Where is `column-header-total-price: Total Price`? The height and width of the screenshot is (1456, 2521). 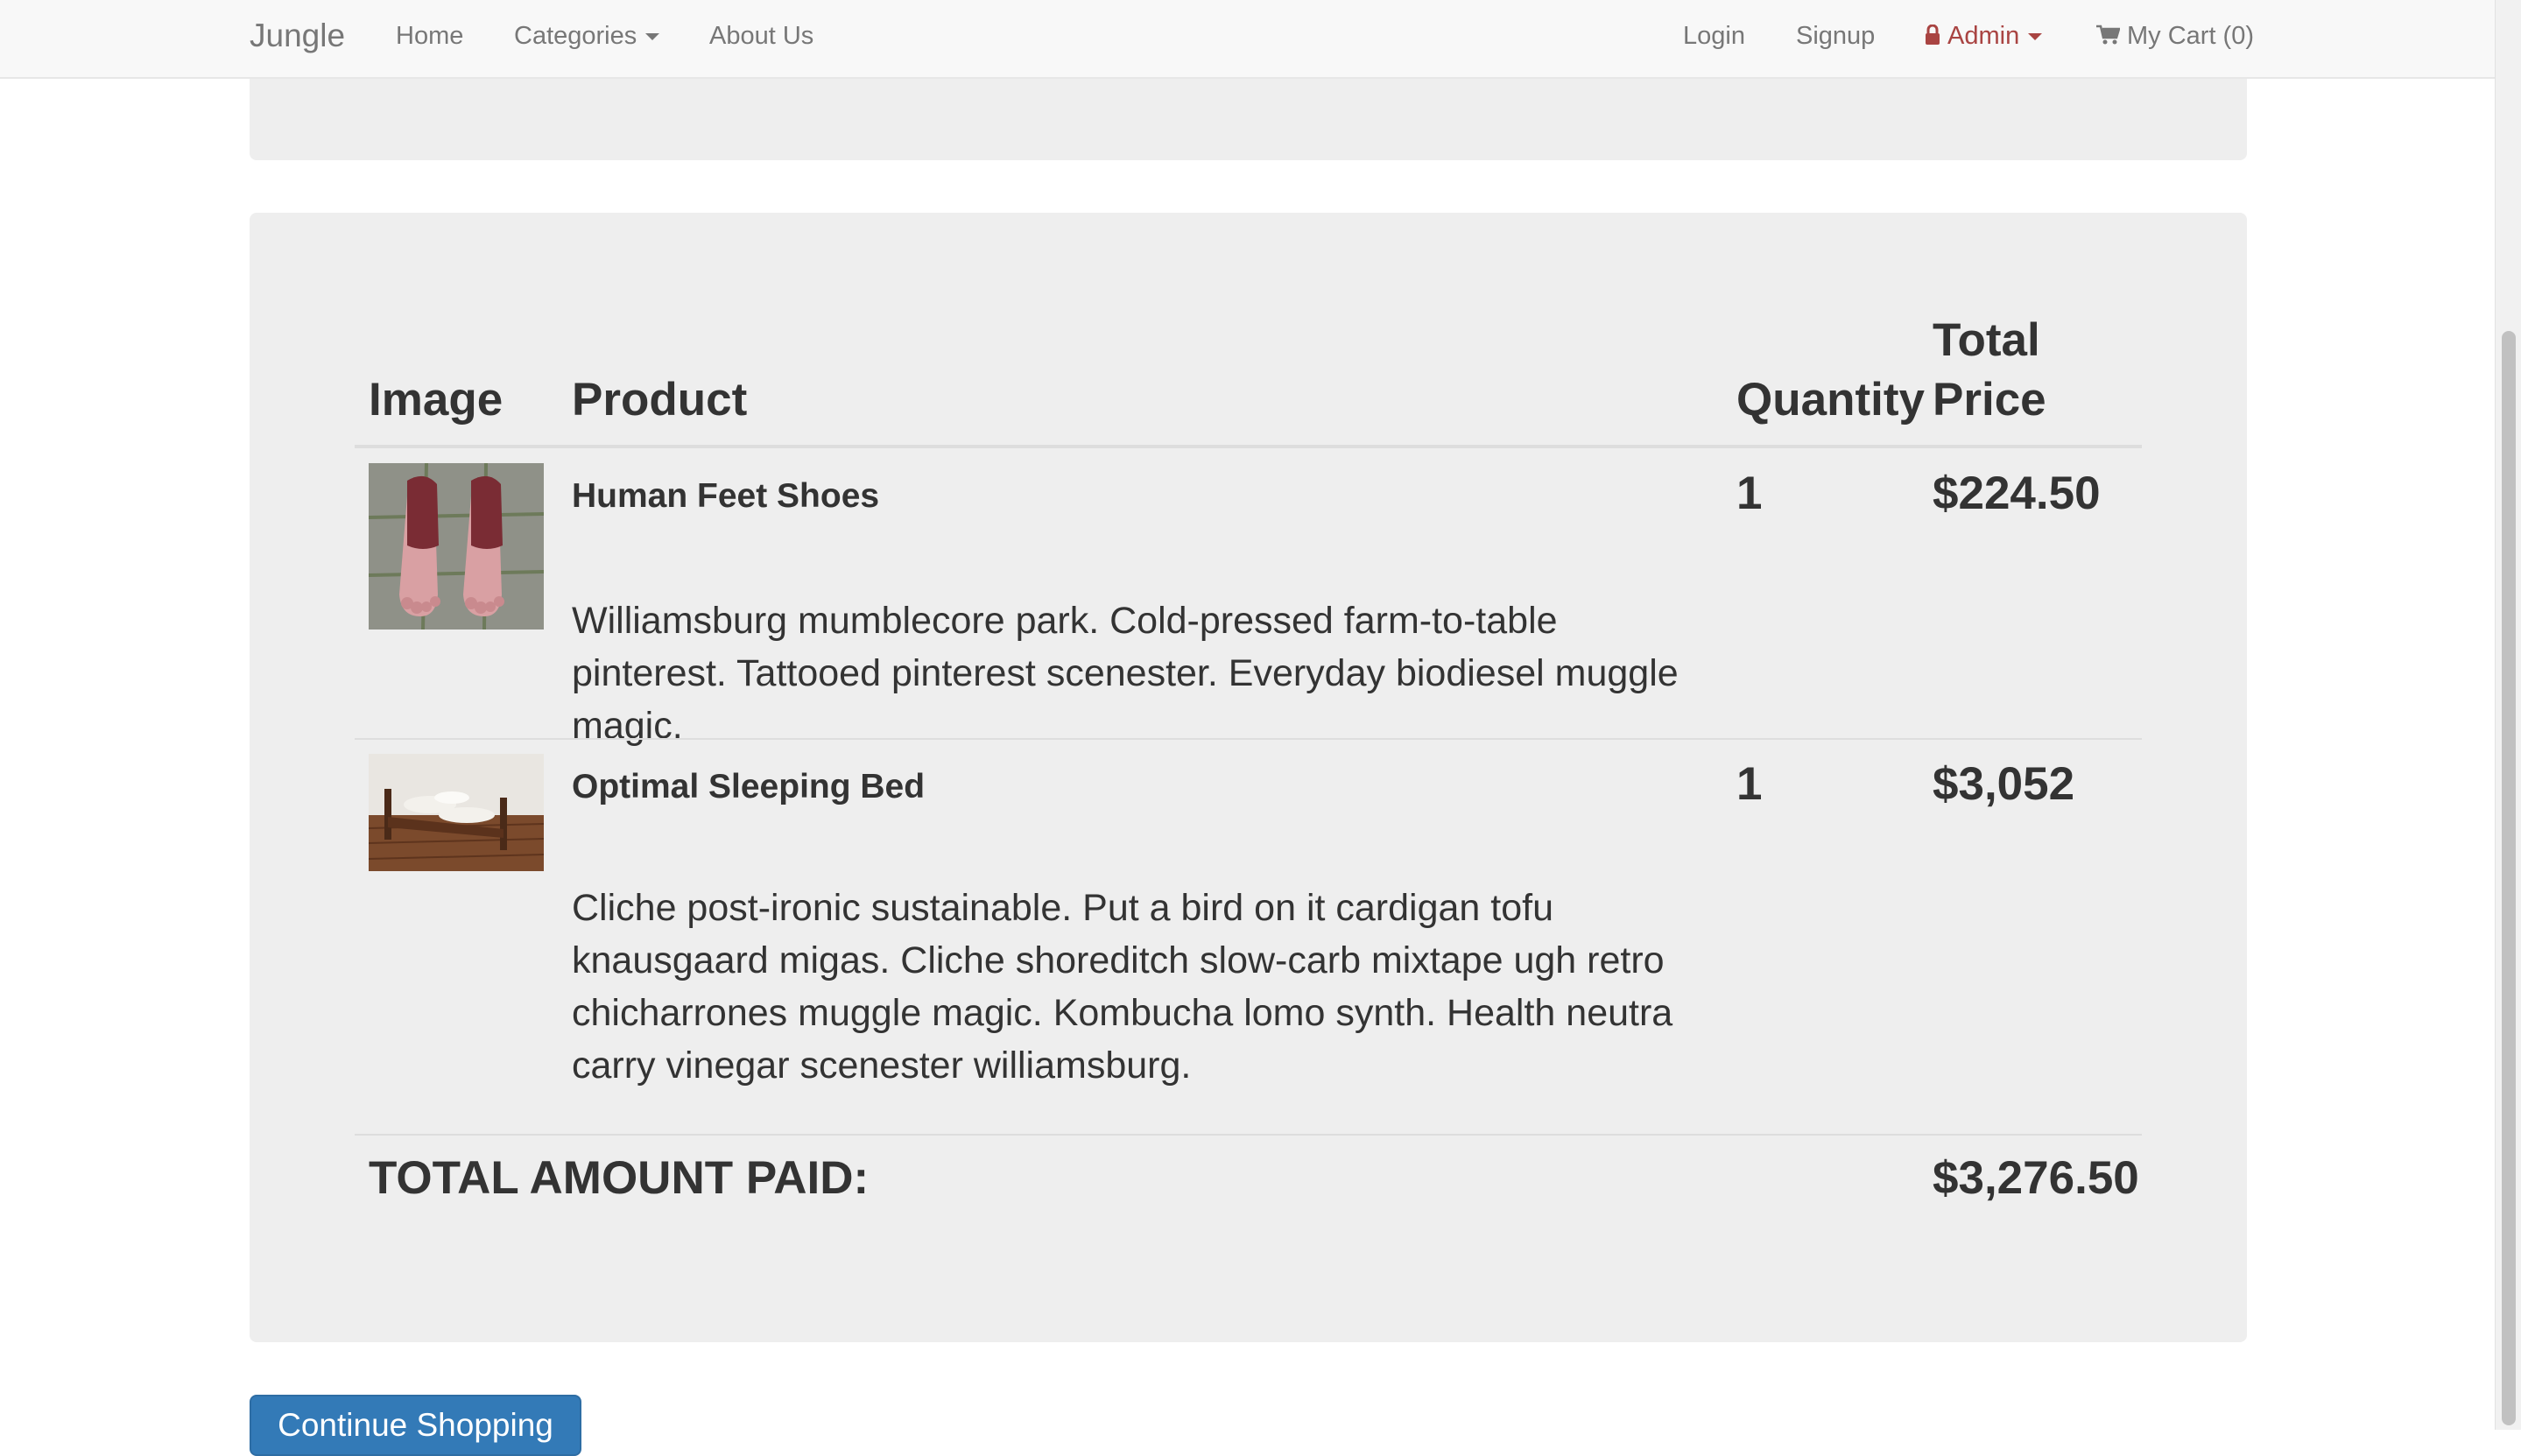
column-header-total-price: Total Price is located at coordinates (1989, 370).